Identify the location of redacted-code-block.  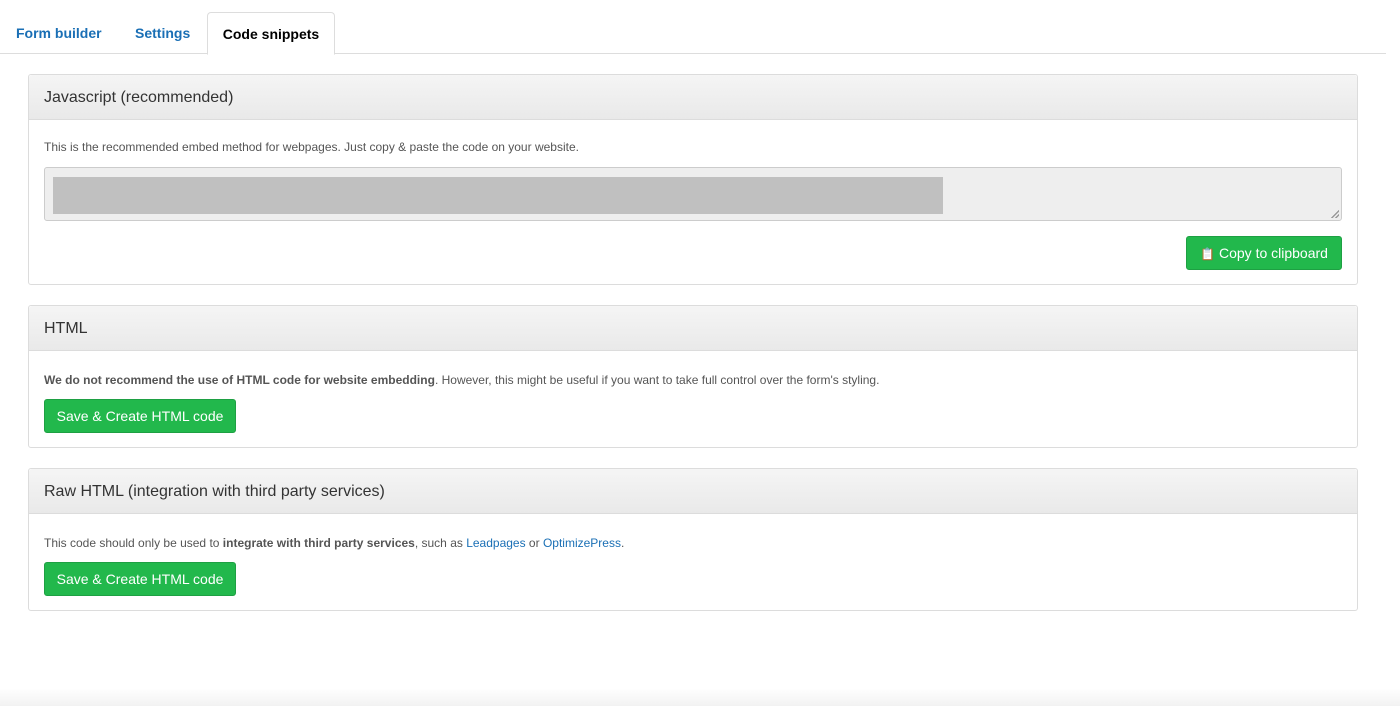
(498, 195).